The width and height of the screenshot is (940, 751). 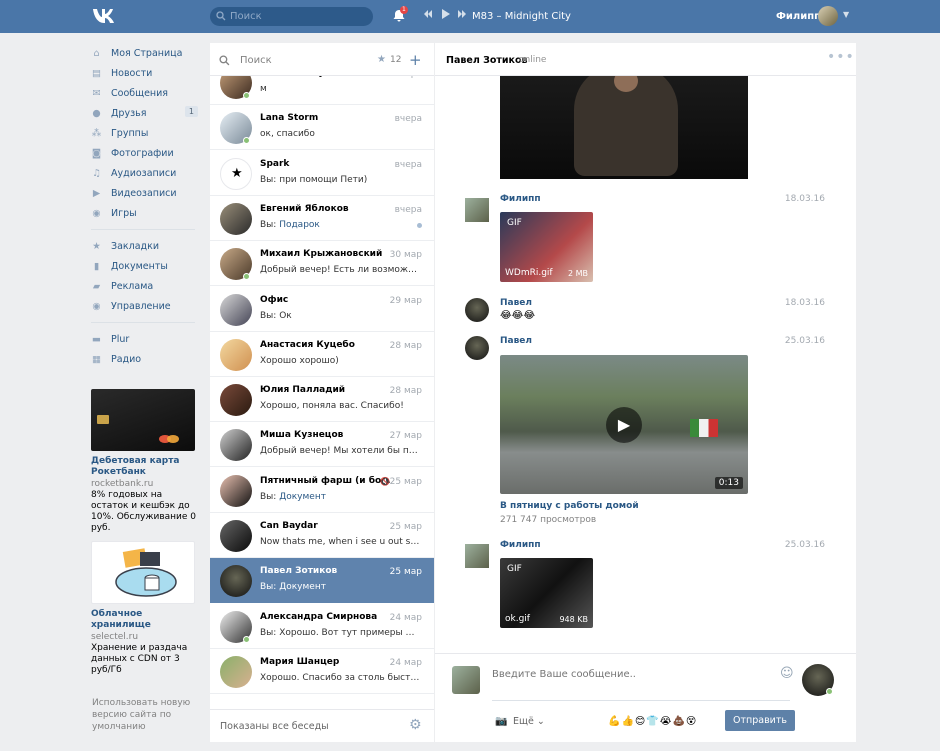 What do you see at coordinates (624, 127) in the screenshot?
I see `photo-attachment` at bounding box center [624, 127].